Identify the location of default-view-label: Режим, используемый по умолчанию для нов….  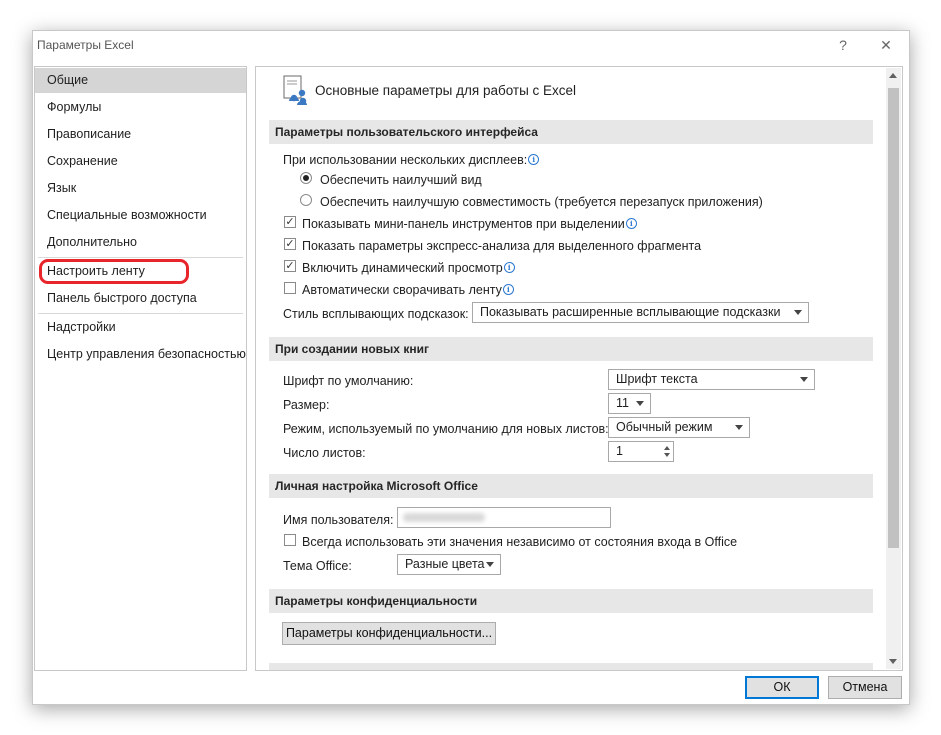
(446, 429).